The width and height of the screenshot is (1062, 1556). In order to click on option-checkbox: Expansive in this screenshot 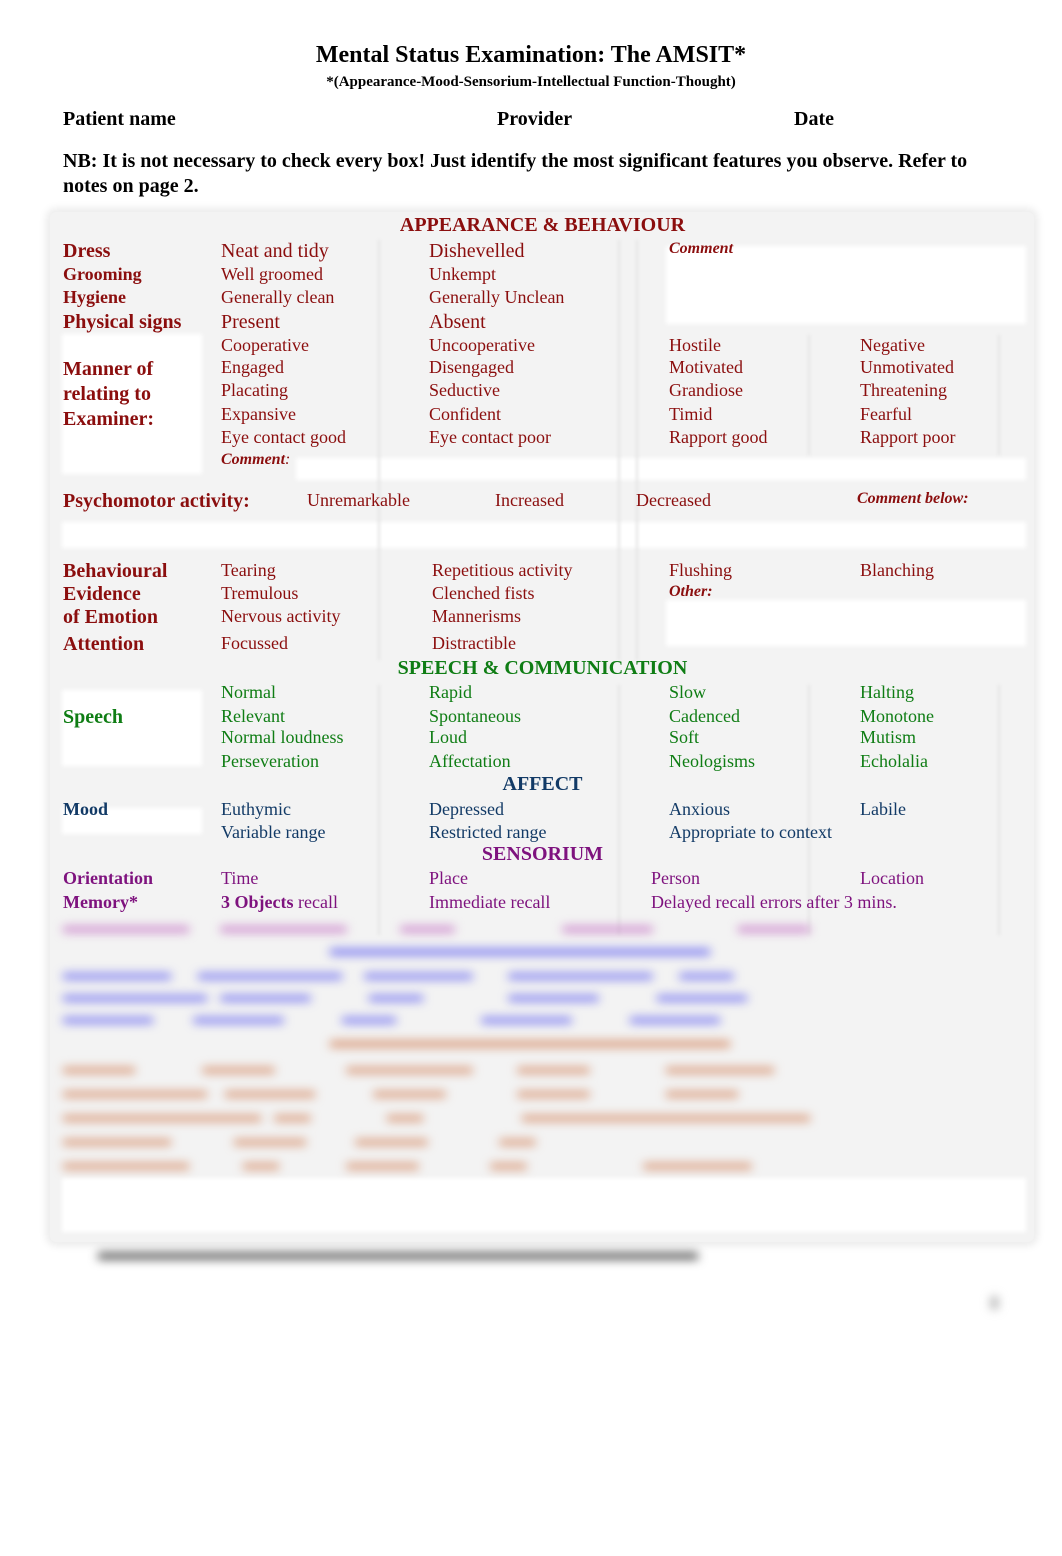, I will do `click(258, 414)`.